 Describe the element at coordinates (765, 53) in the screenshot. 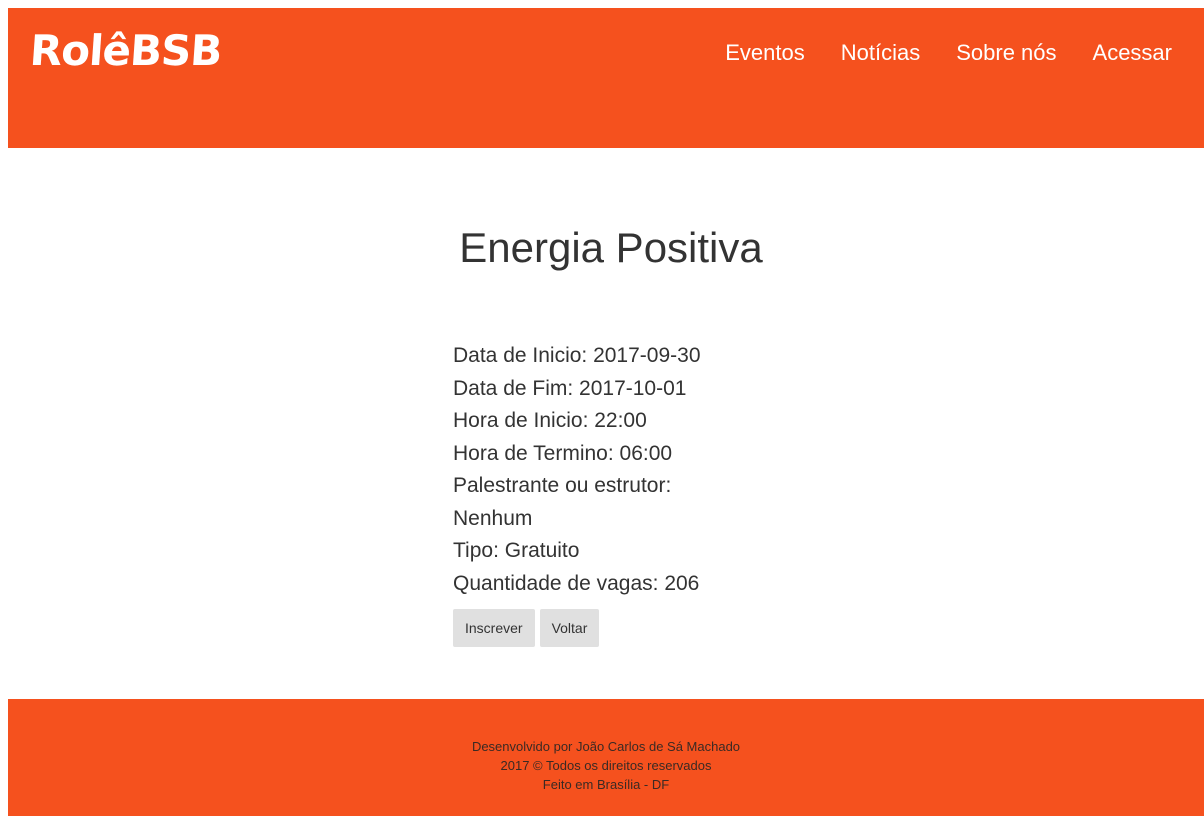

I see `nav-link-eventos: Eventos` at that location.